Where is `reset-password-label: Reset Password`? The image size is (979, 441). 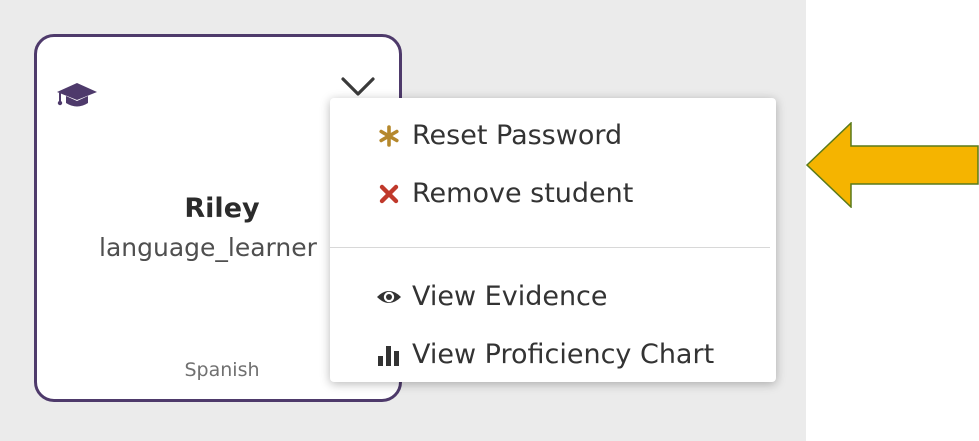
reset-password-label: Reset Password is located at coordinates (517, 135).